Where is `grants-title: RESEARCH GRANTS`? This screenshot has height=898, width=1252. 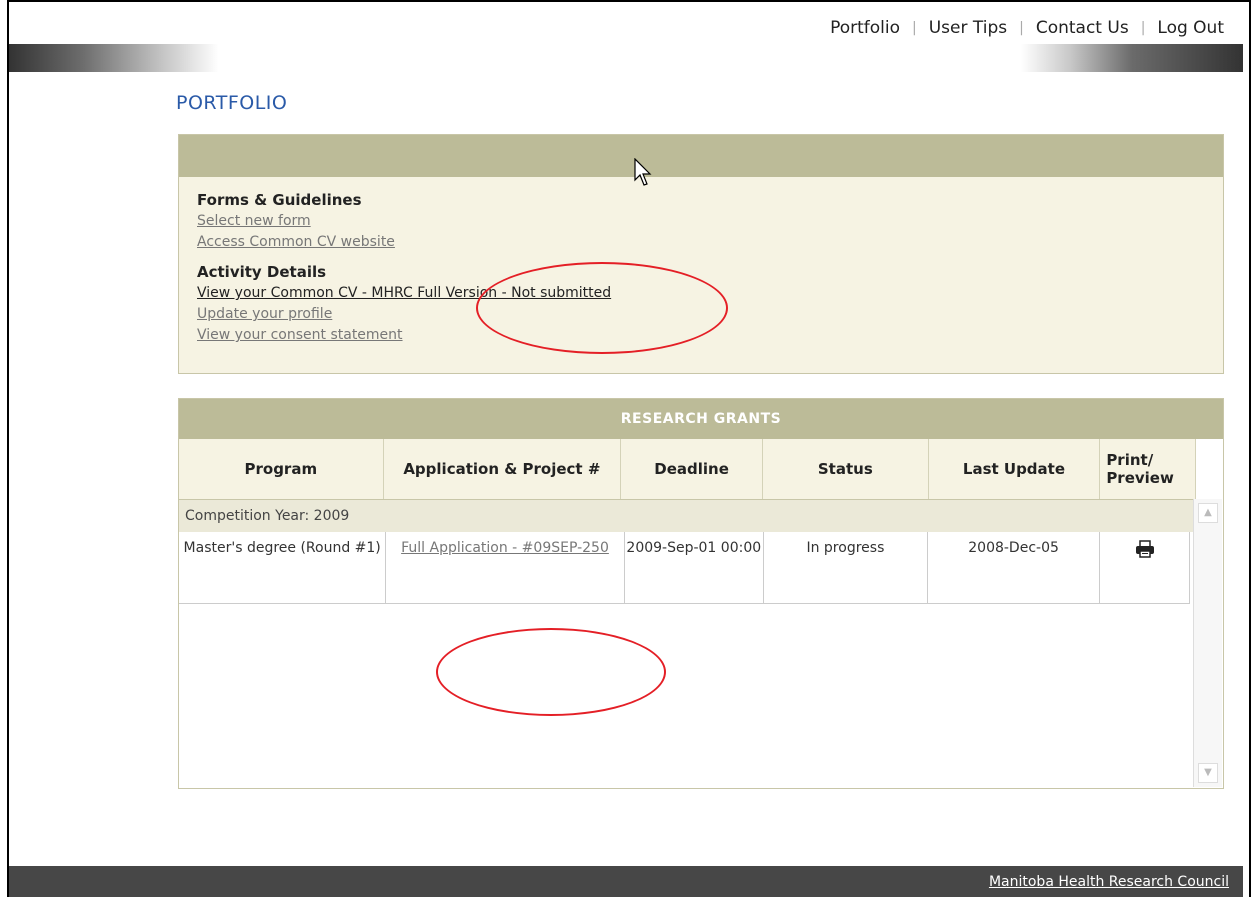
grants-title: RESEARCH GRANTS is located at coordinates (701, 419).